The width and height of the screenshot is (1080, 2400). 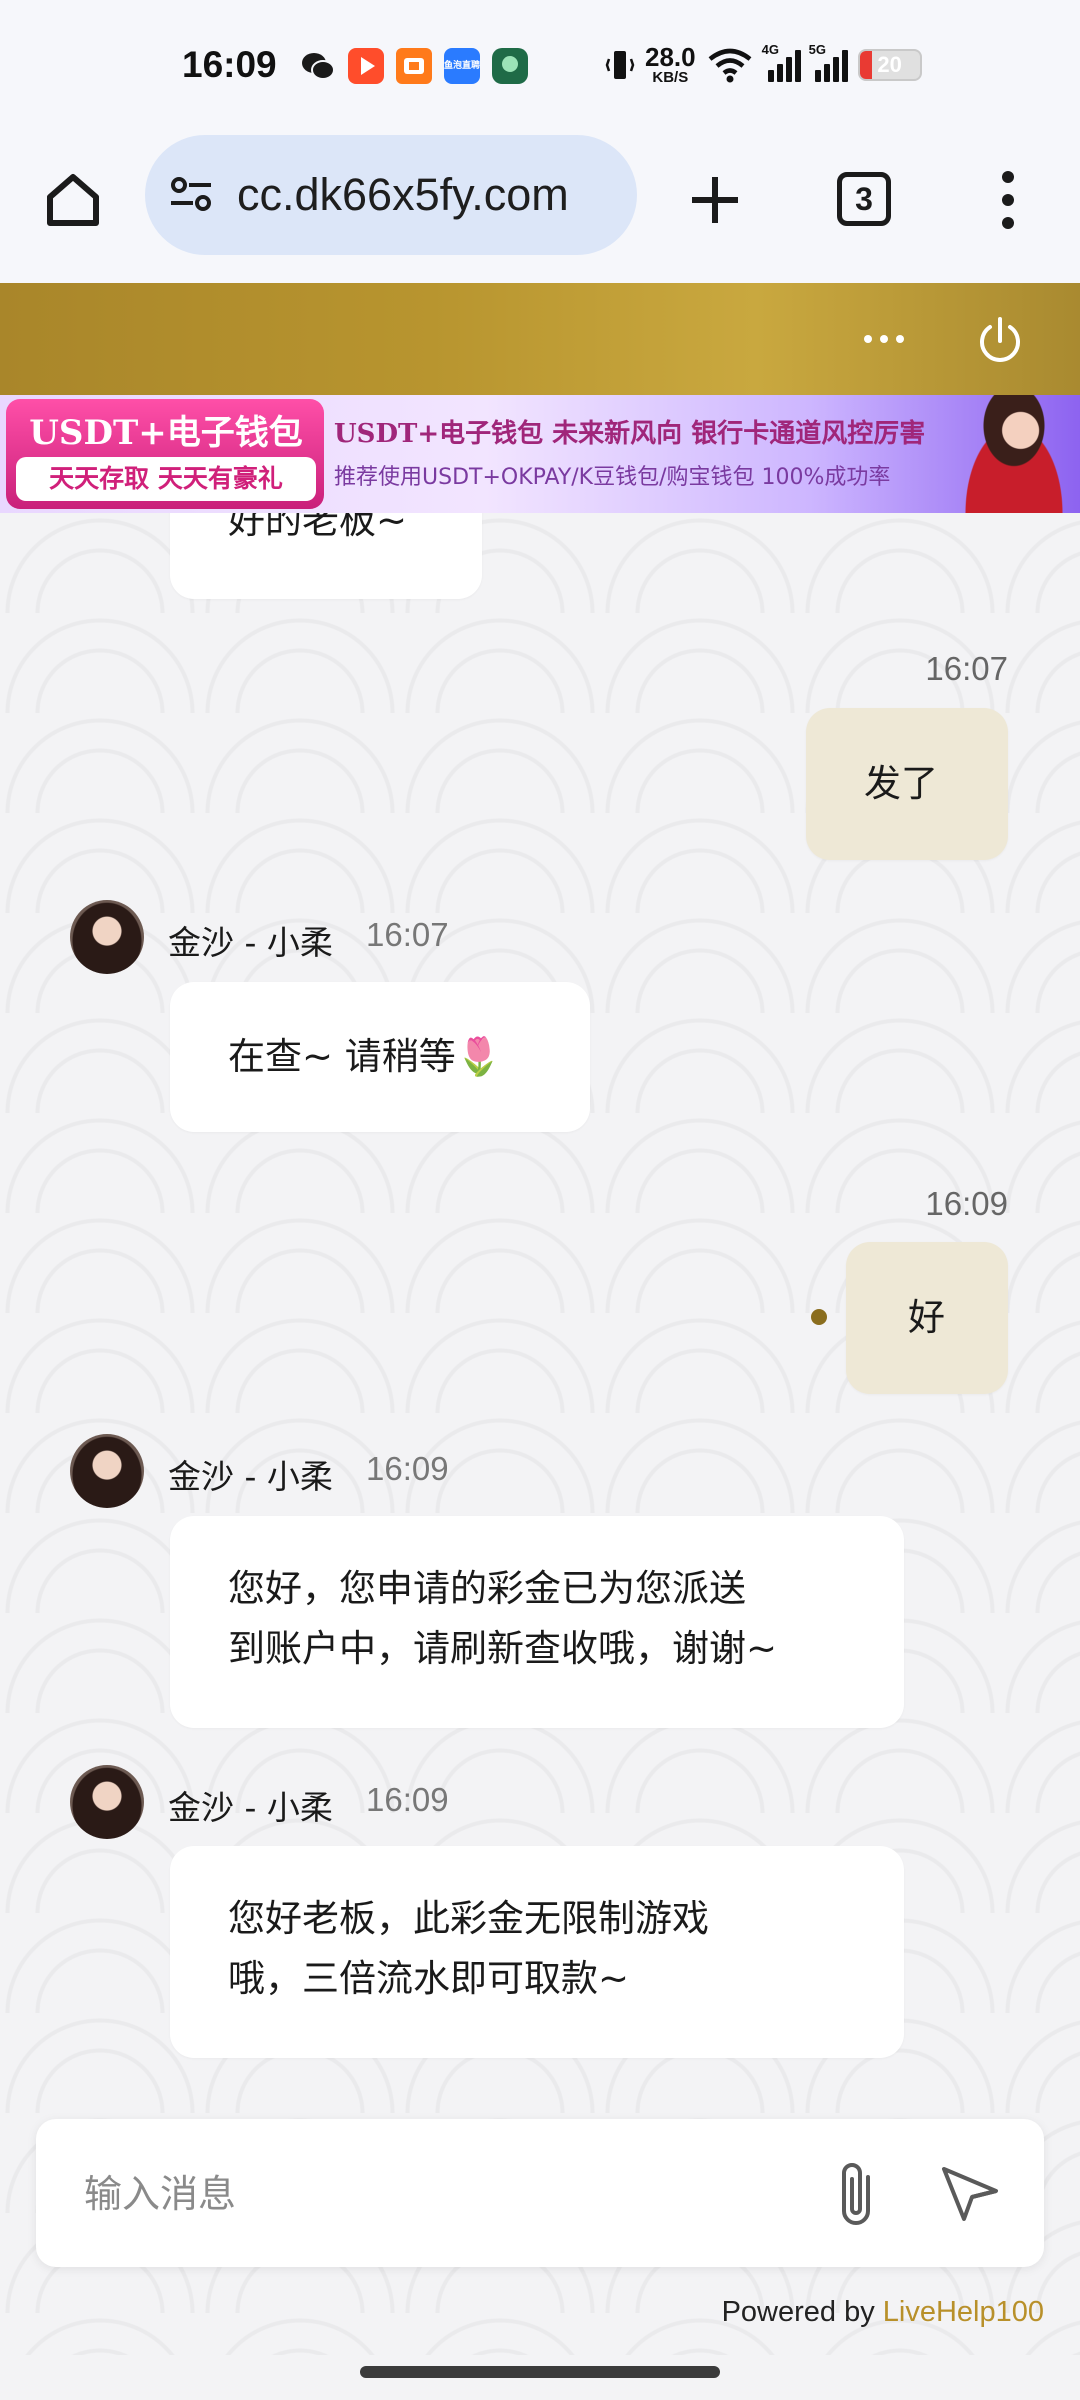 I want to click on green-app-icon, so click(x=510, y=66).